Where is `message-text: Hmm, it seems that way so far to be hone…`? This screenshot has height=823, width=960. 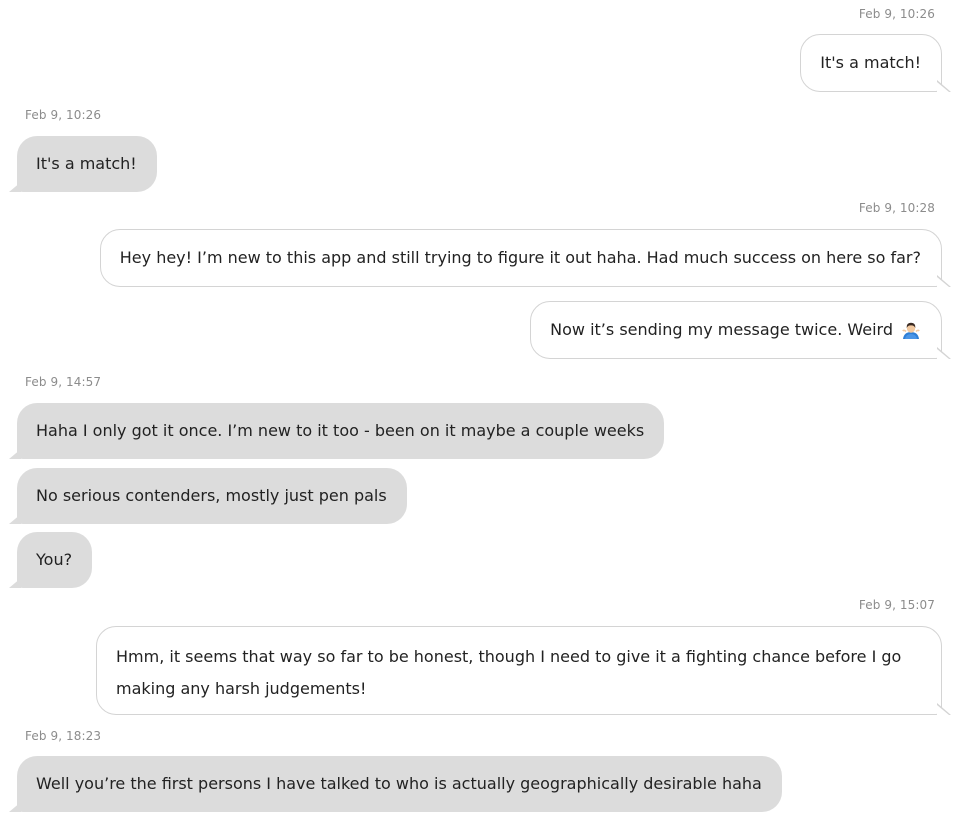
message-text: Hmm, it seems that way so far to be hone… is located at coordinates (509, 672).